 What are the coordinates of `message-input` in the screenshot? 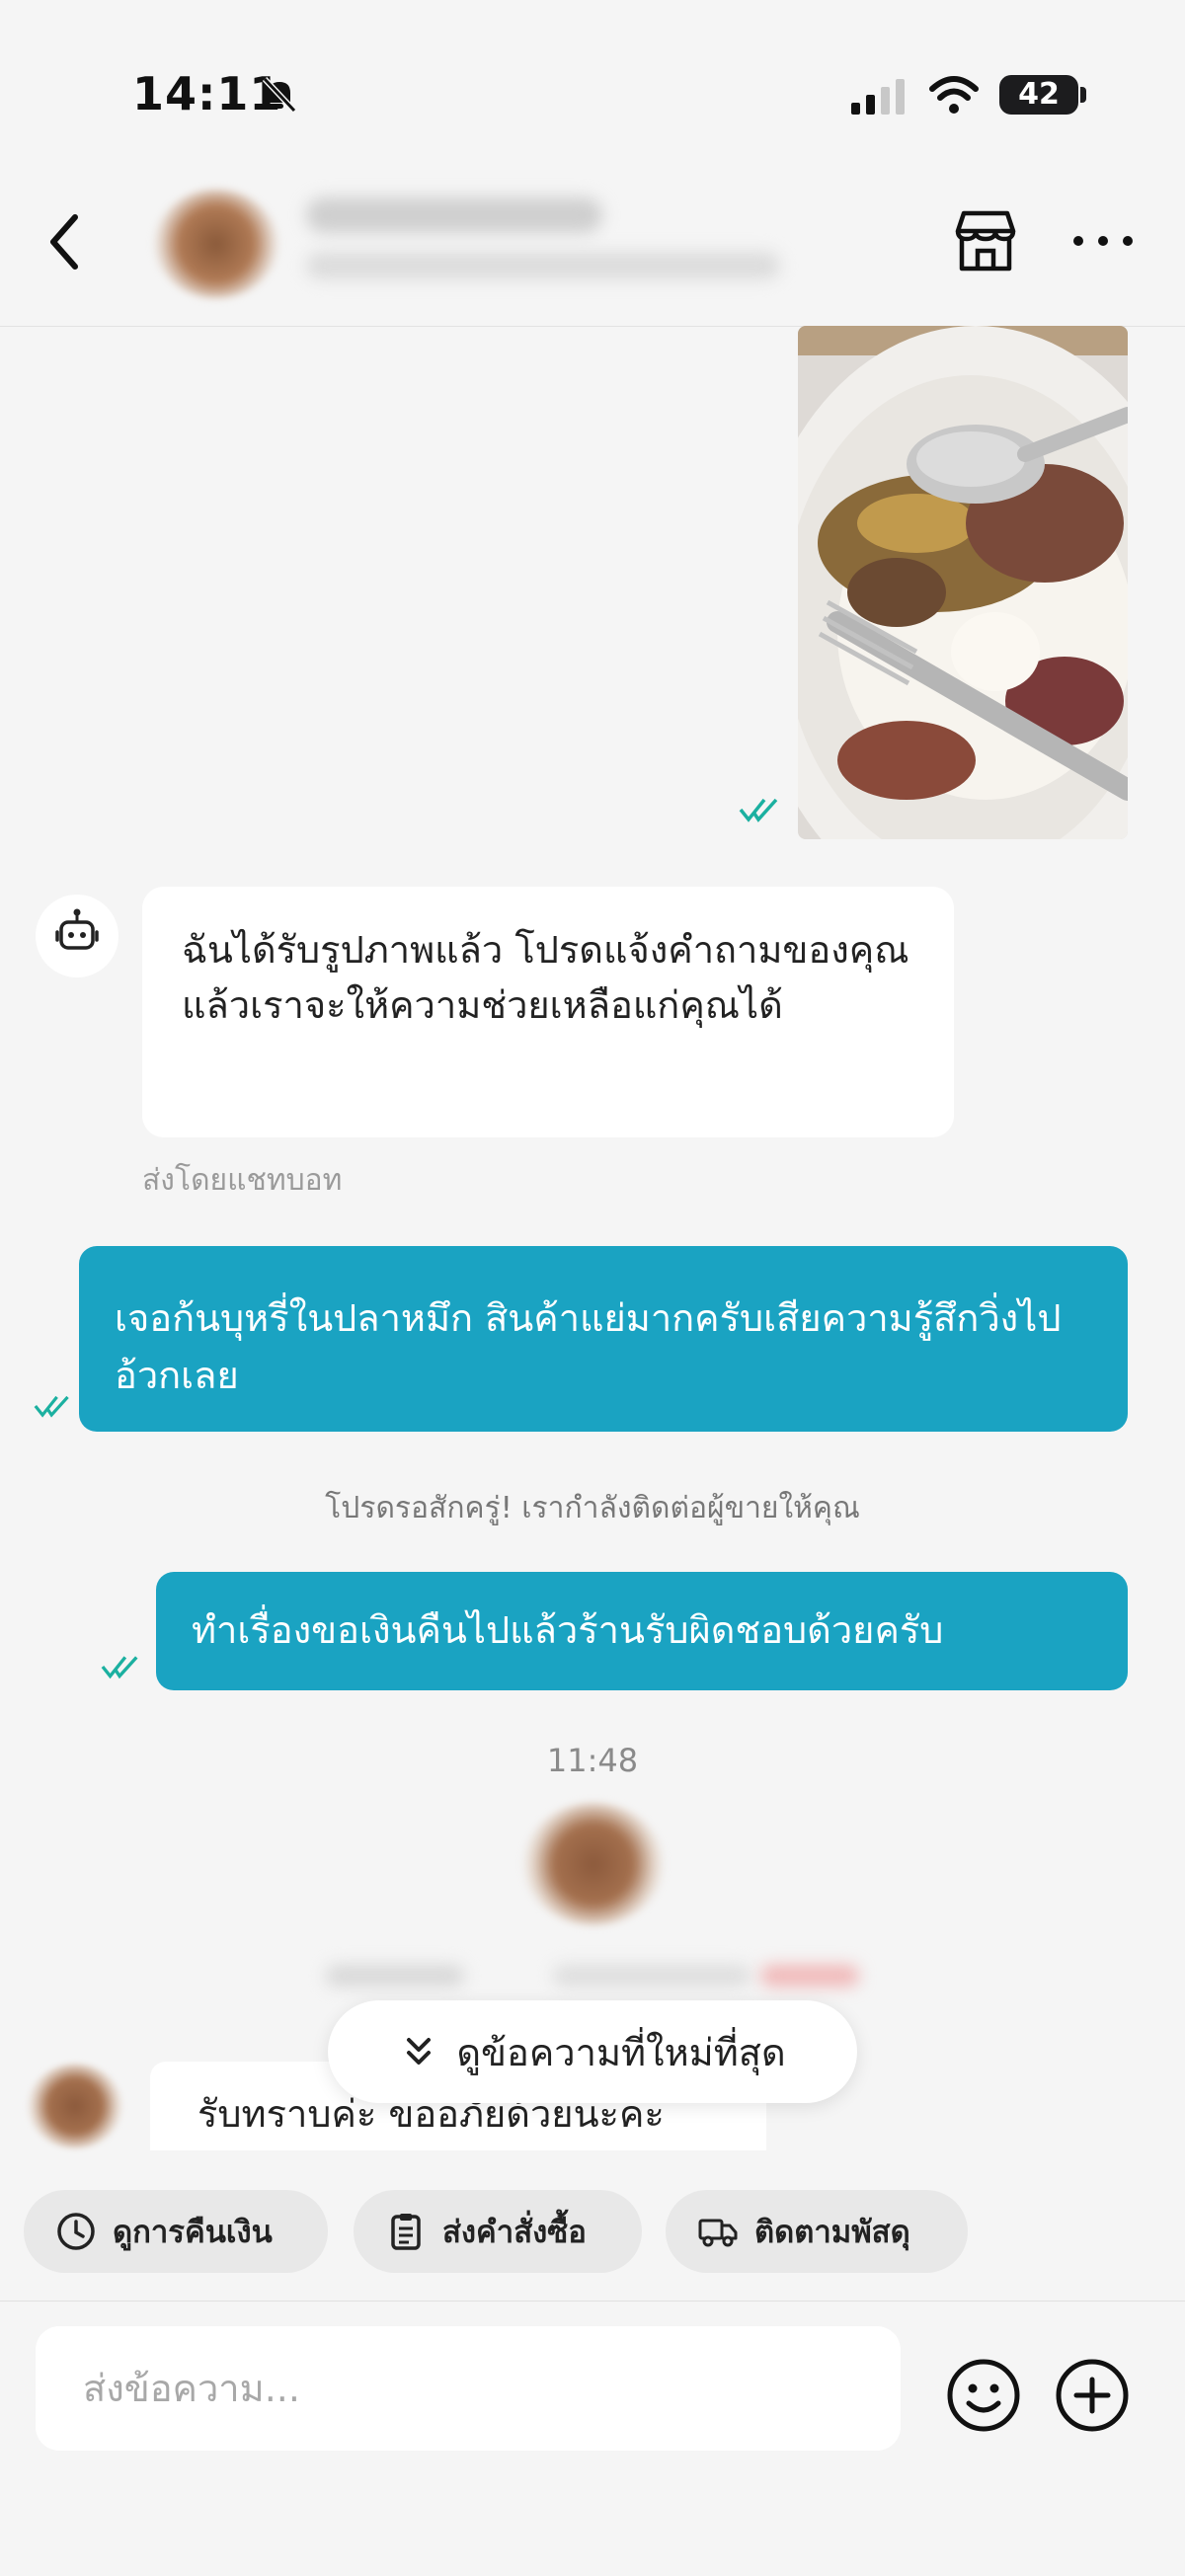 It's located at (469, 2388).